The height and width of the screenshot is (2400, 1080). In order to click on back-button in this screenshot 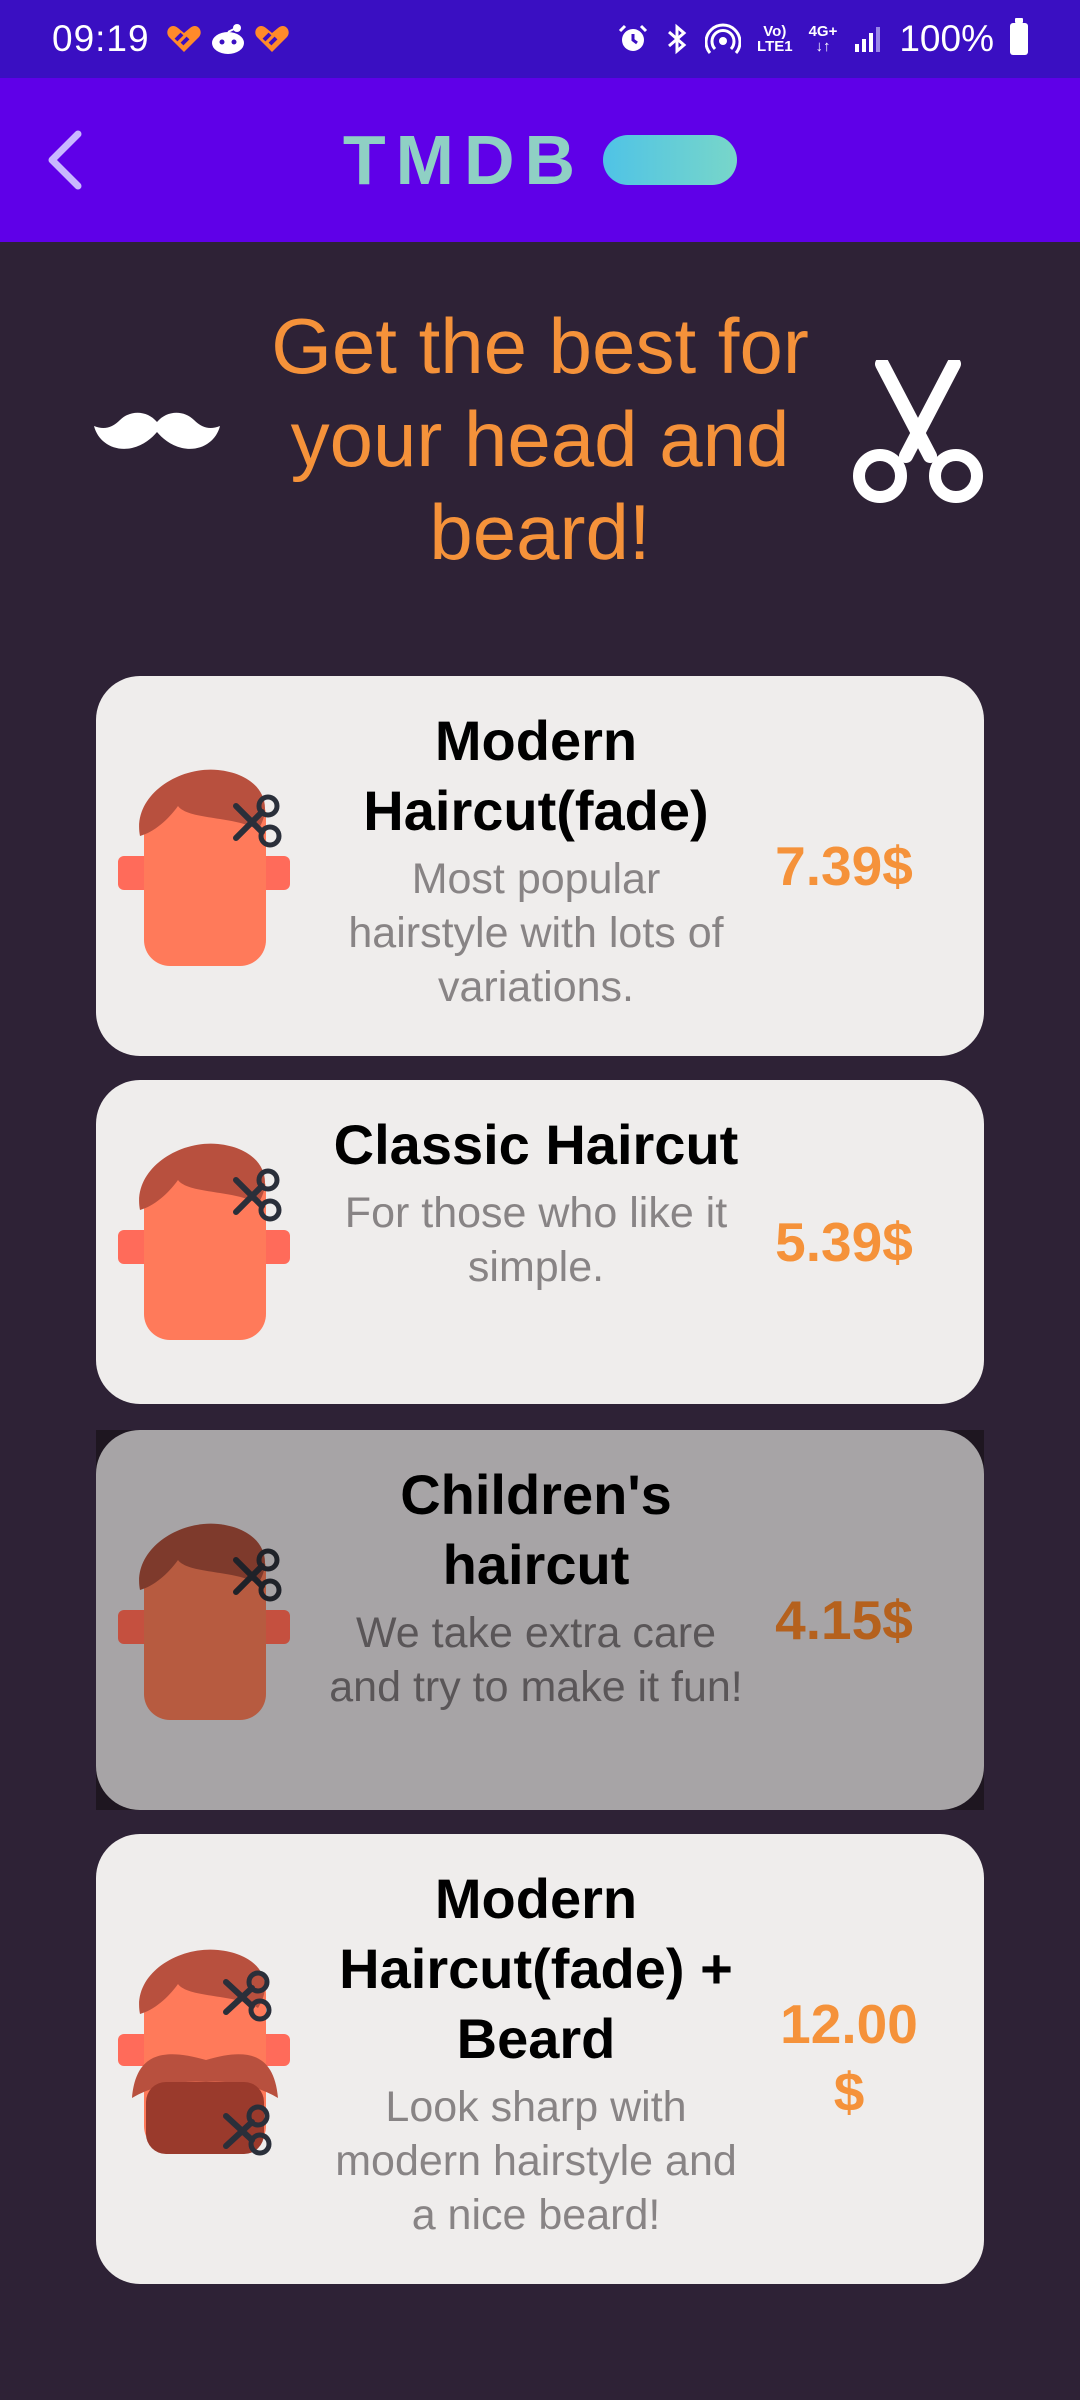, I will do `click(64, 160)`.